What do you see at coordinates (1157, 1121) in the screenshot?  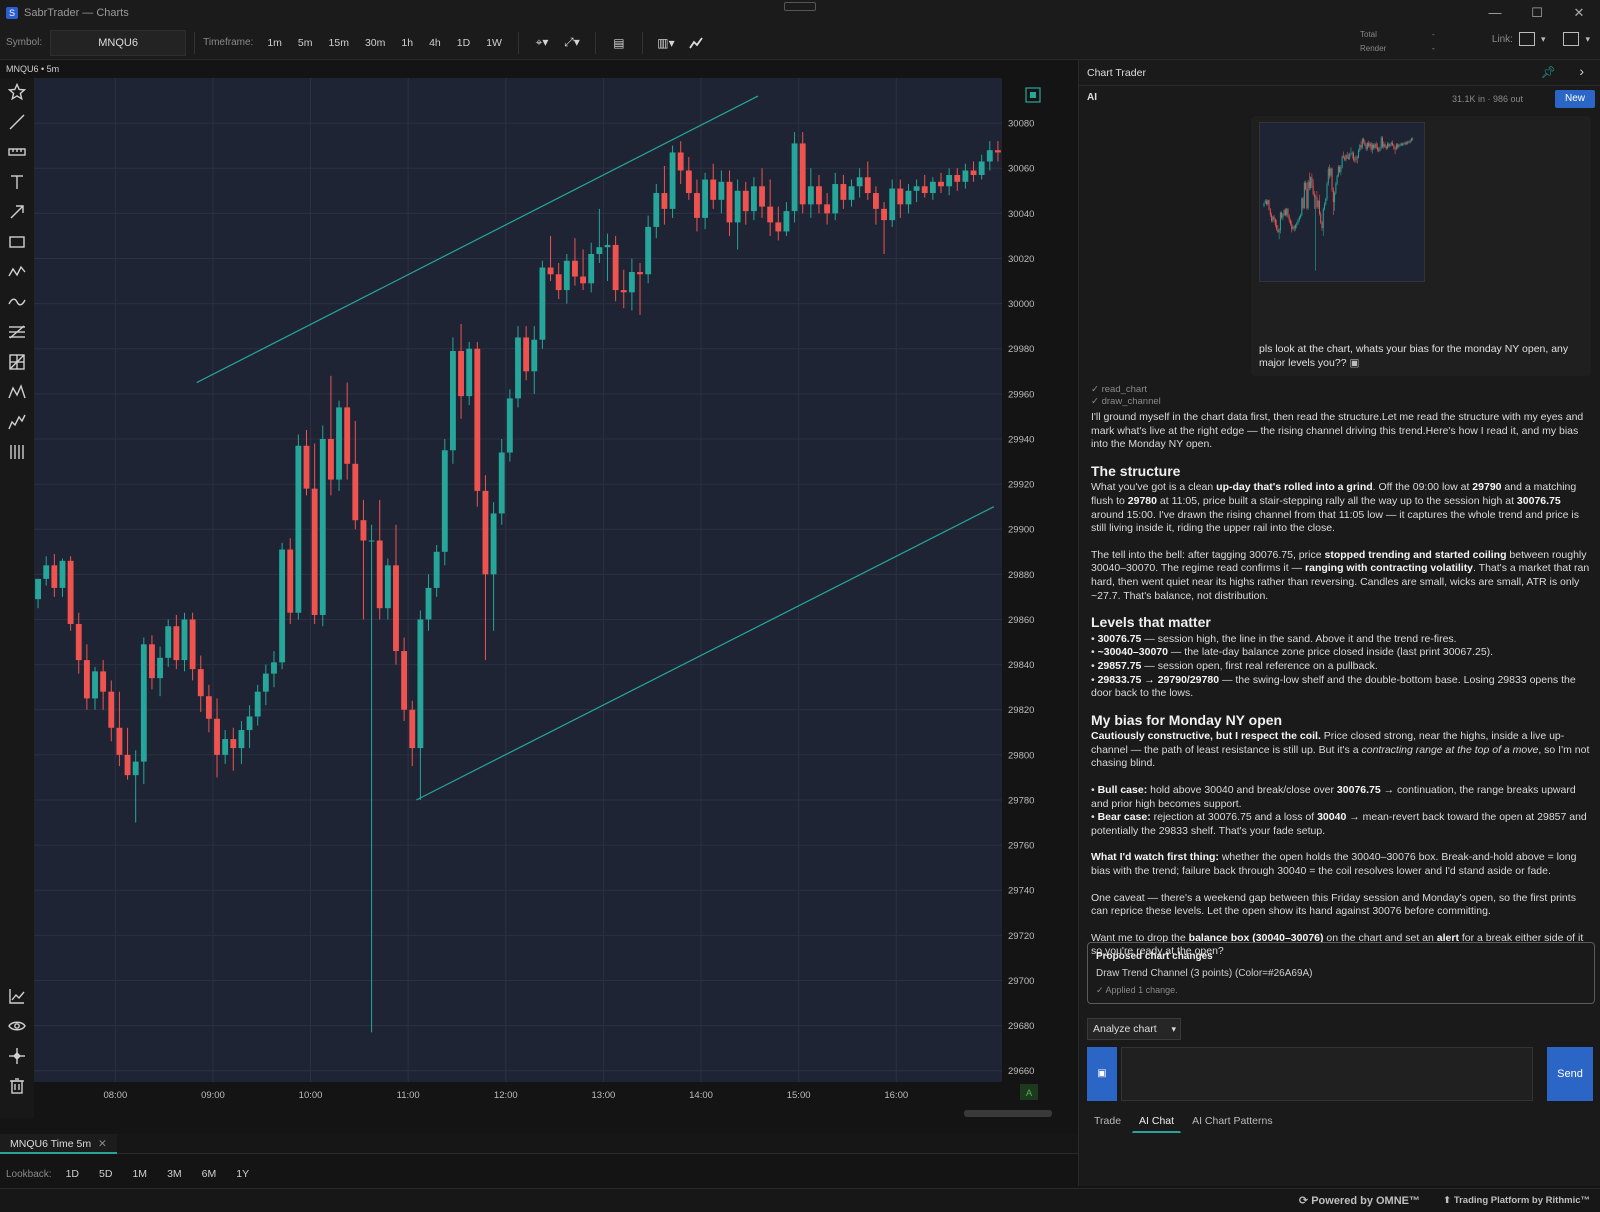 I see `tab-ai-chat: AI Chat` at bounding box center [1157, 1121].